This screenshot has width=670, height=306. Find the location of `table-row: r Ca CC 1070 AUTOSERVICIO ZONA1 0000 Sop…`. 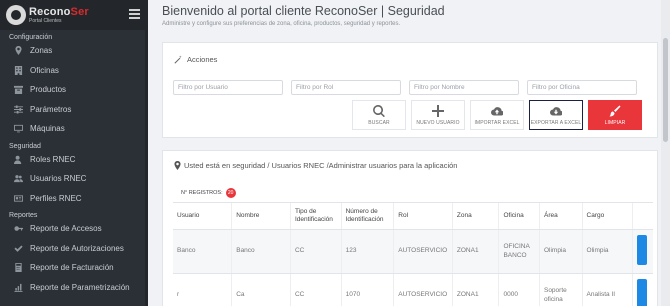

table-row: r Ca CC 1070 AUTOSERVICIO ZONA1 0000 Sop… is located at coordinates (413, 289).